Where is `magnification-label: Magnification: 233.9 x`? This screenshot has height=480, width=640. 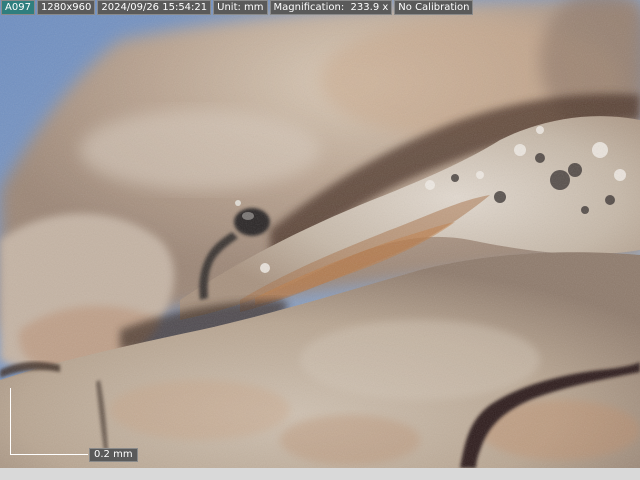 magnification-label: Magnification: 233.9 x is located at coordinates (331, 7).